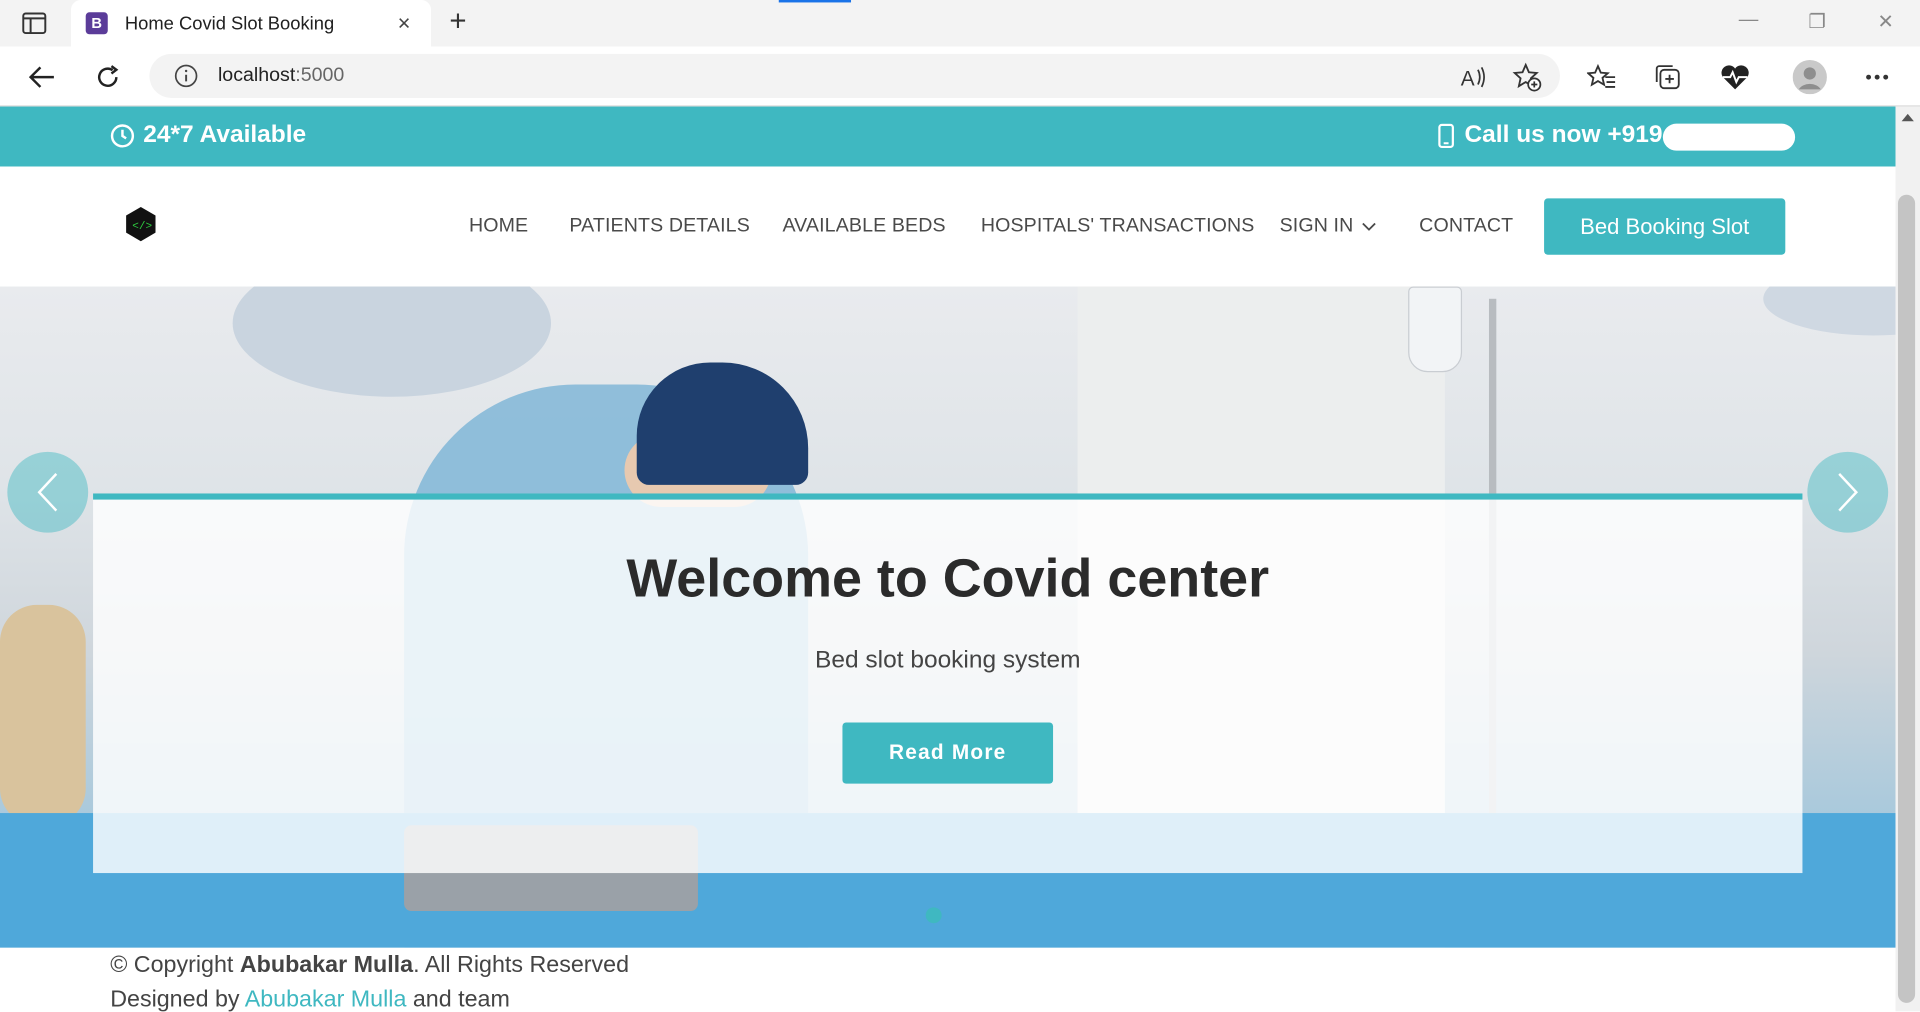  I want to click on profile-icon, so click(1809, 77).